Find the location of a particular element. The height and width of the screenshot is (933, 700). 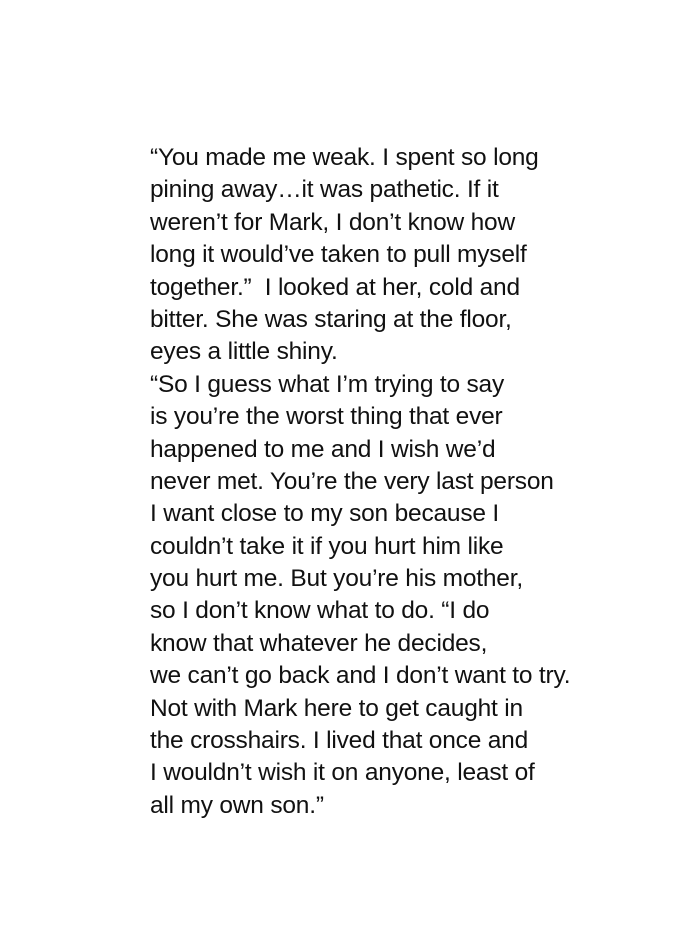

text-line: I wouldn’t wish it on anyone, least of is located at coordinates (342, 773).